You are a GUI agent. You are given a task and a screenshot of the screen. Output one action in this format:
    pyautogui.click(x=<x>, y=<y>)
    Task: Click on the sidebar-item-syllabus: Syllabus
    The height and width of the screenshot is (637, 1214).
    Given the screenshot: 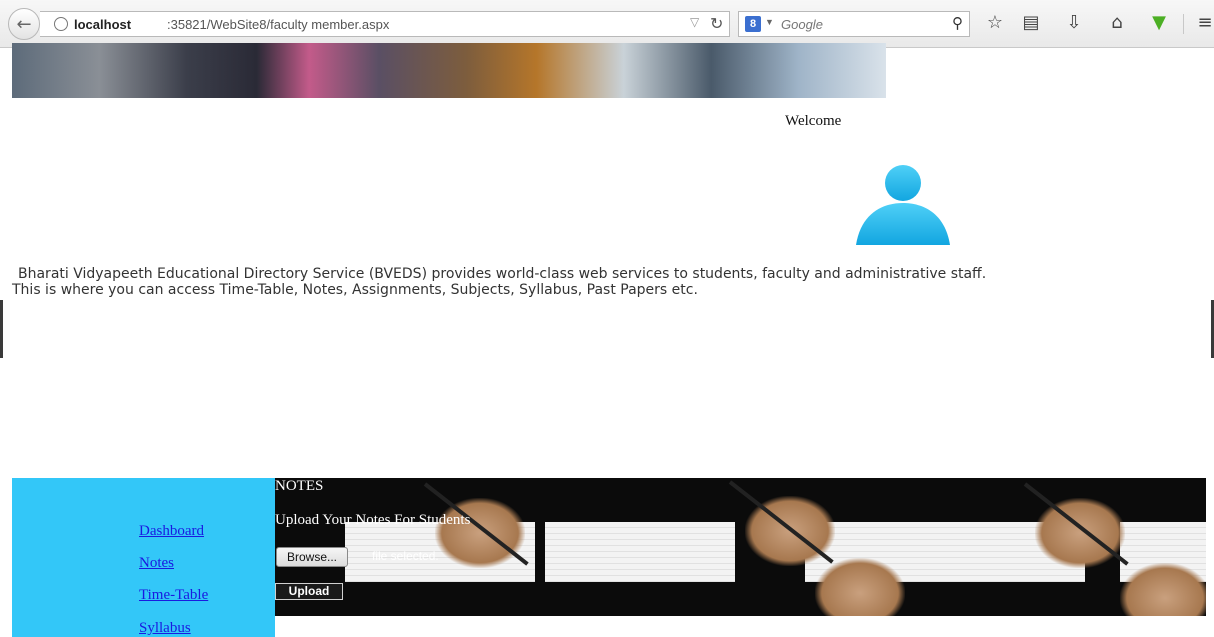 What is the action you would take?
    pyautogui.click(x=165, y=628)
    